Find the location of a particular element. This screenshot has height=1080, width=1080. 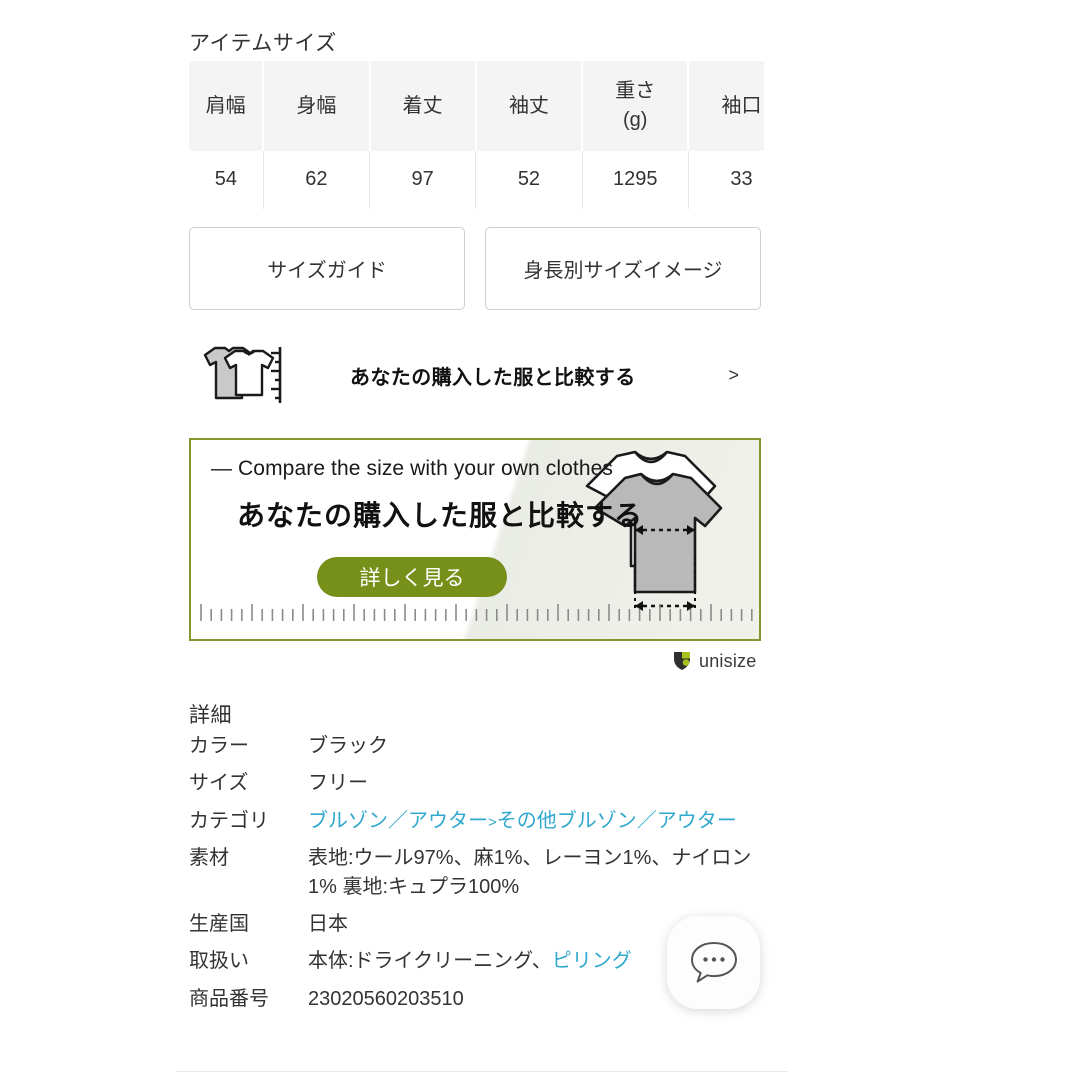

table-cell: 33 is located at coordinates (726, 180).